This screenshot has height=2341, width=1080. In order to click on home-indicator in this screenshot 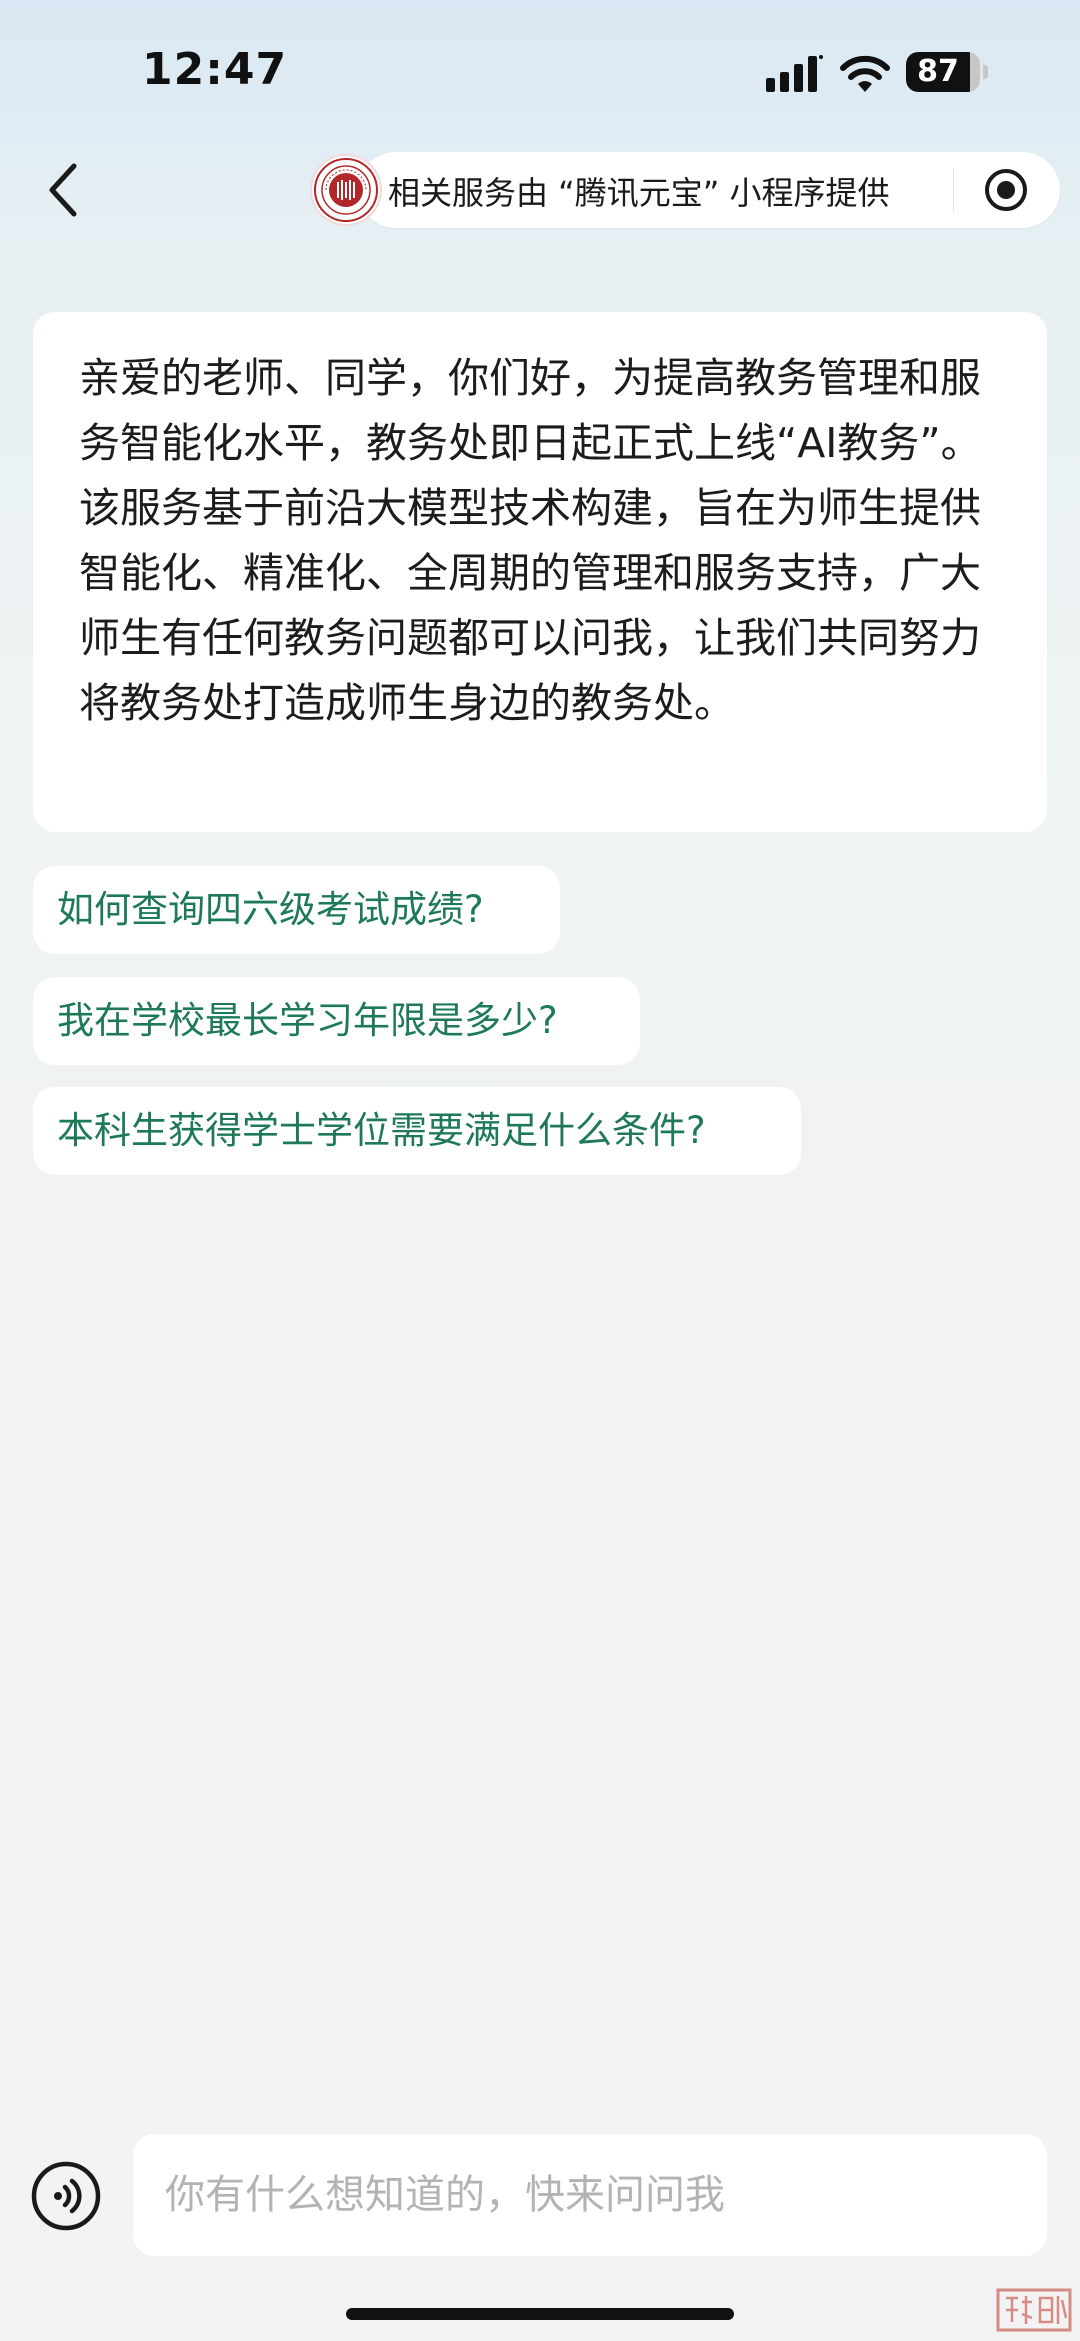, I will do `click(540, 2314)`.